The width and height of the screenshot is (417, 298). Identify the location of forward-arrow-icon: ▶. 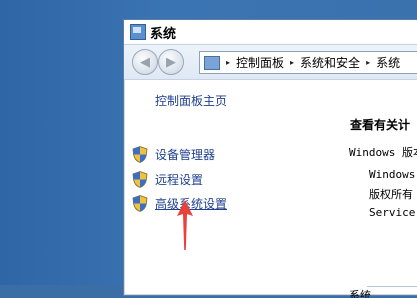
(171, 62).